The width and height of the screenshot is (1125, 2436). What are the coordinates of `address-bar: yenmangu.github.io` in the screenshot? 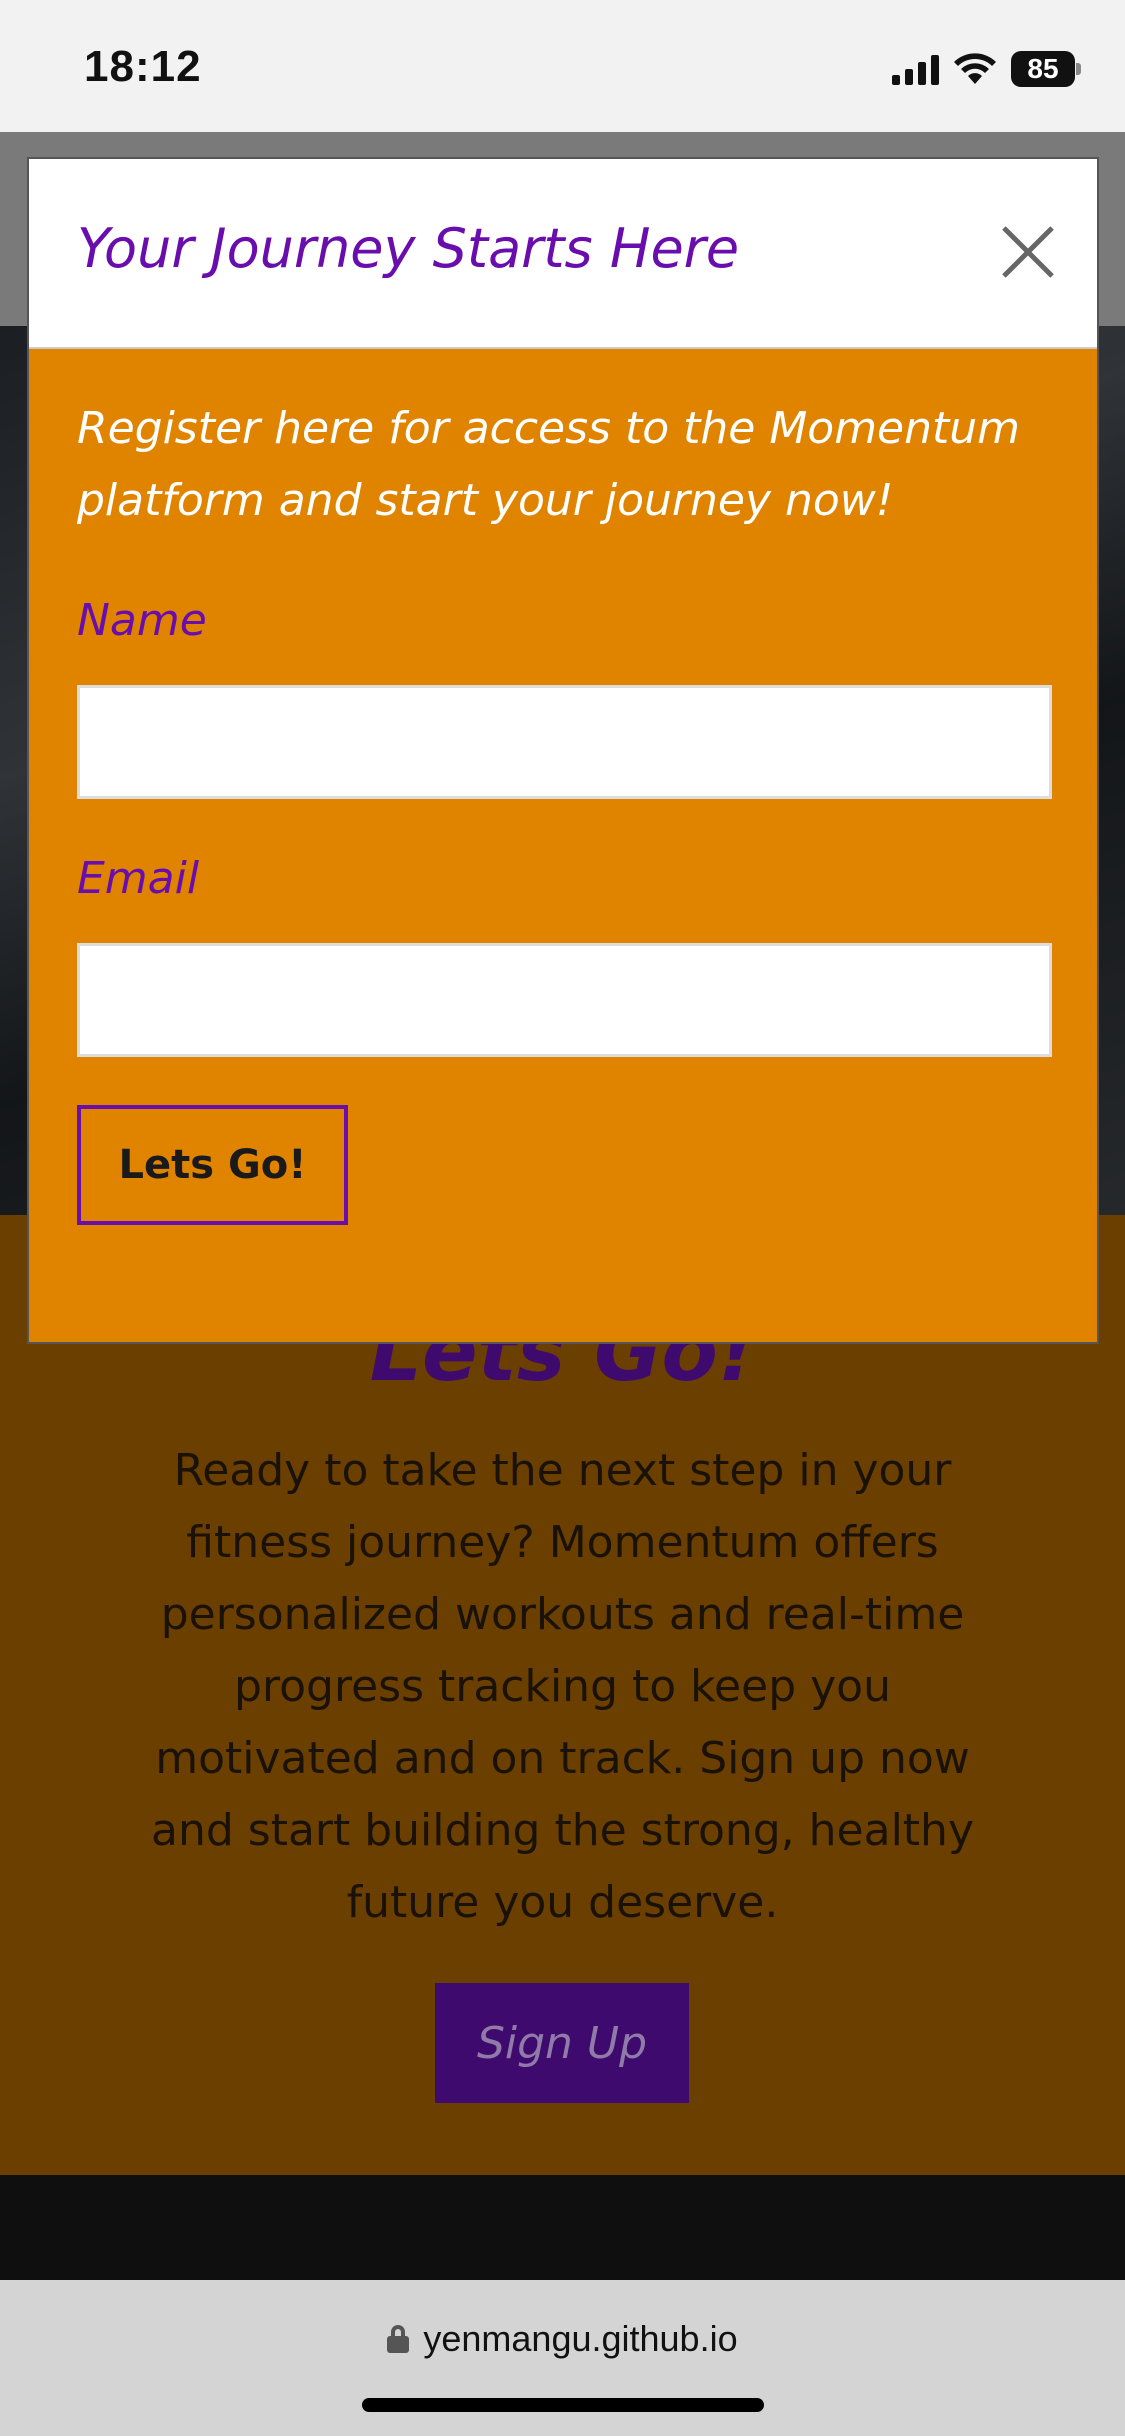 It's located at (562, 2339).